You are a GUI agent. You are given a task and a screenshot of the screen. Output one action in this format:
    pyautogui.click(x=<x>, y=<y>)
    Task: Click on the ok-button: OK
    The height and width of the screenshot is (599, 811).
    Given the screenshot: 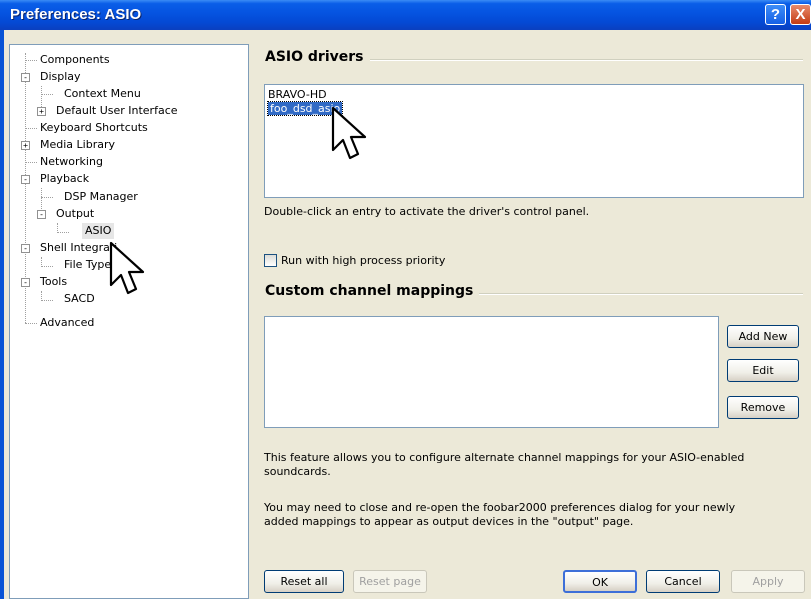 What is the action you would take?
    pyautogui.click(x=600, y=581)
    